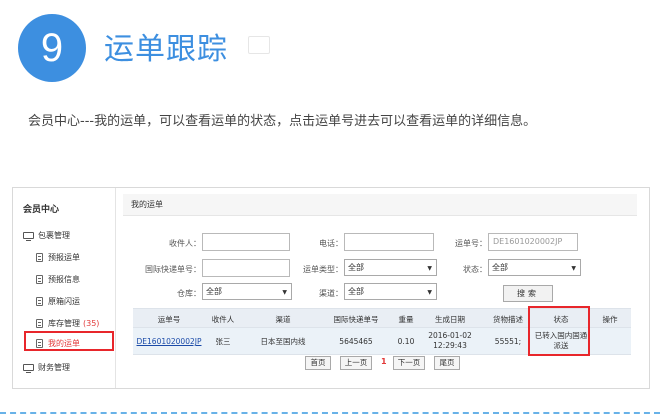  What do you see at coordinates (189, 293) in the screenshot?
I see `warehouse-label: 仓库：` at bounding box center [189, 293].